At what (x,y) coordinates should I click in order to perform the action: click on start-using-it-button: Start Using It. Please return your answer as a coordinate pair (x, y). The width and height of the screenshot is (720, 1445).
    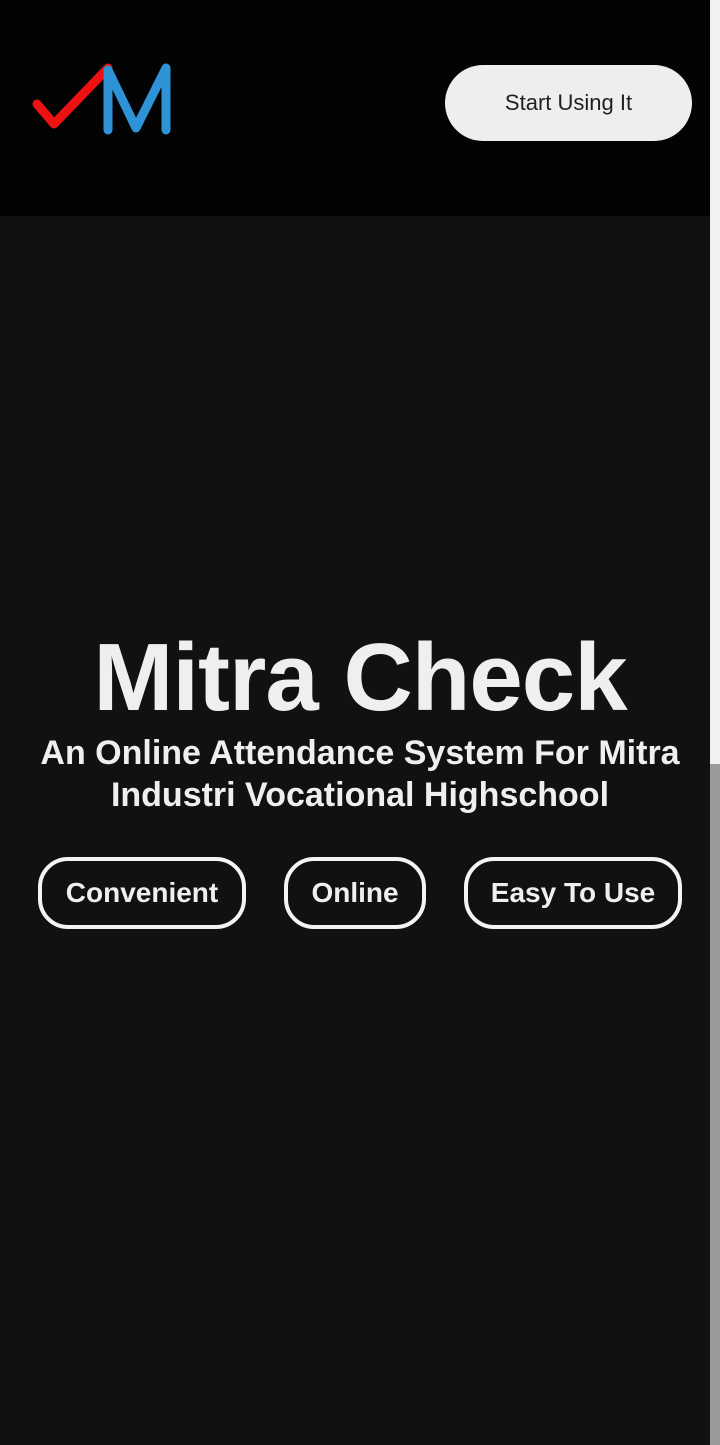
    Looking at the image, I should click on (568, 103).